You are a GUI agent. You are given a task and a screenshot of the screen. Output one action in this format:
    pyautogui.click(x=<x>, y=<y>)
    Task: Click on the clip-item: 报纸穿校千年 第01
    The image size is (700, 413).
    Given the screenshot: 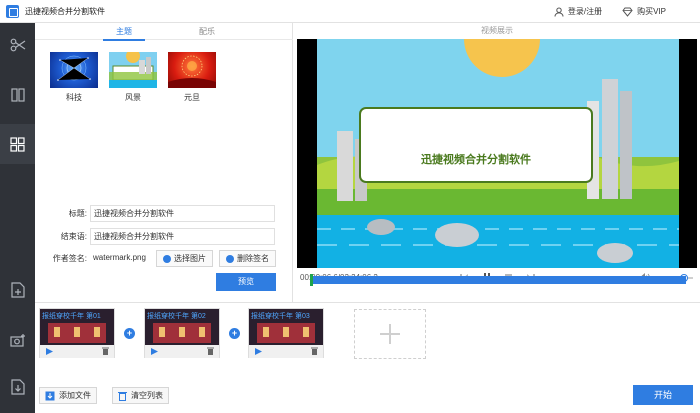 What is the action you would take?
    pyautogui.click(x=77, y=333)
    